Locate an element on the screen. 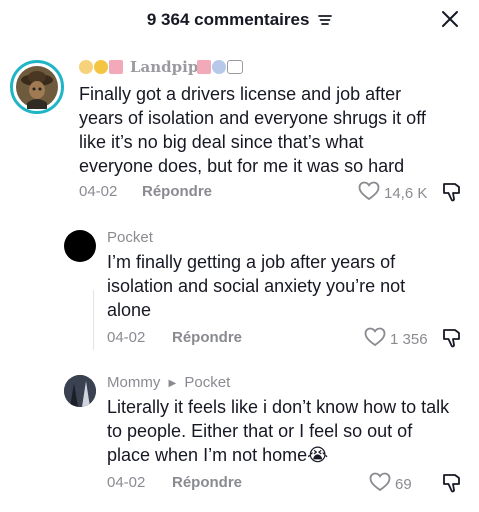 The width and height of the screenshot is (479, 512). like-button: 1 356 is located at coordinates (396, 339).